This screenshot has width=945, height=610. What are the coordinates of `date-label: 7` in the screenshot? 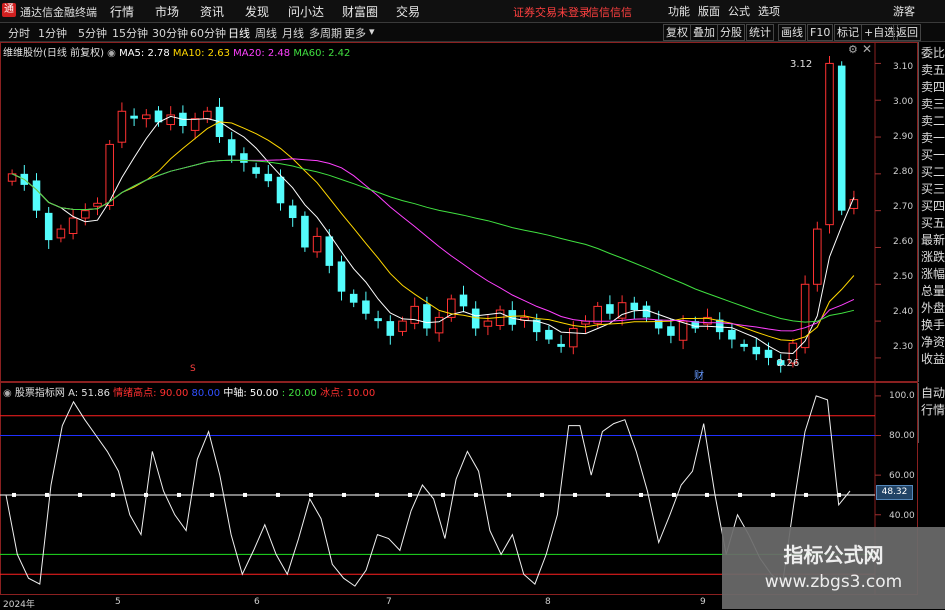 It's located at (389, 602).